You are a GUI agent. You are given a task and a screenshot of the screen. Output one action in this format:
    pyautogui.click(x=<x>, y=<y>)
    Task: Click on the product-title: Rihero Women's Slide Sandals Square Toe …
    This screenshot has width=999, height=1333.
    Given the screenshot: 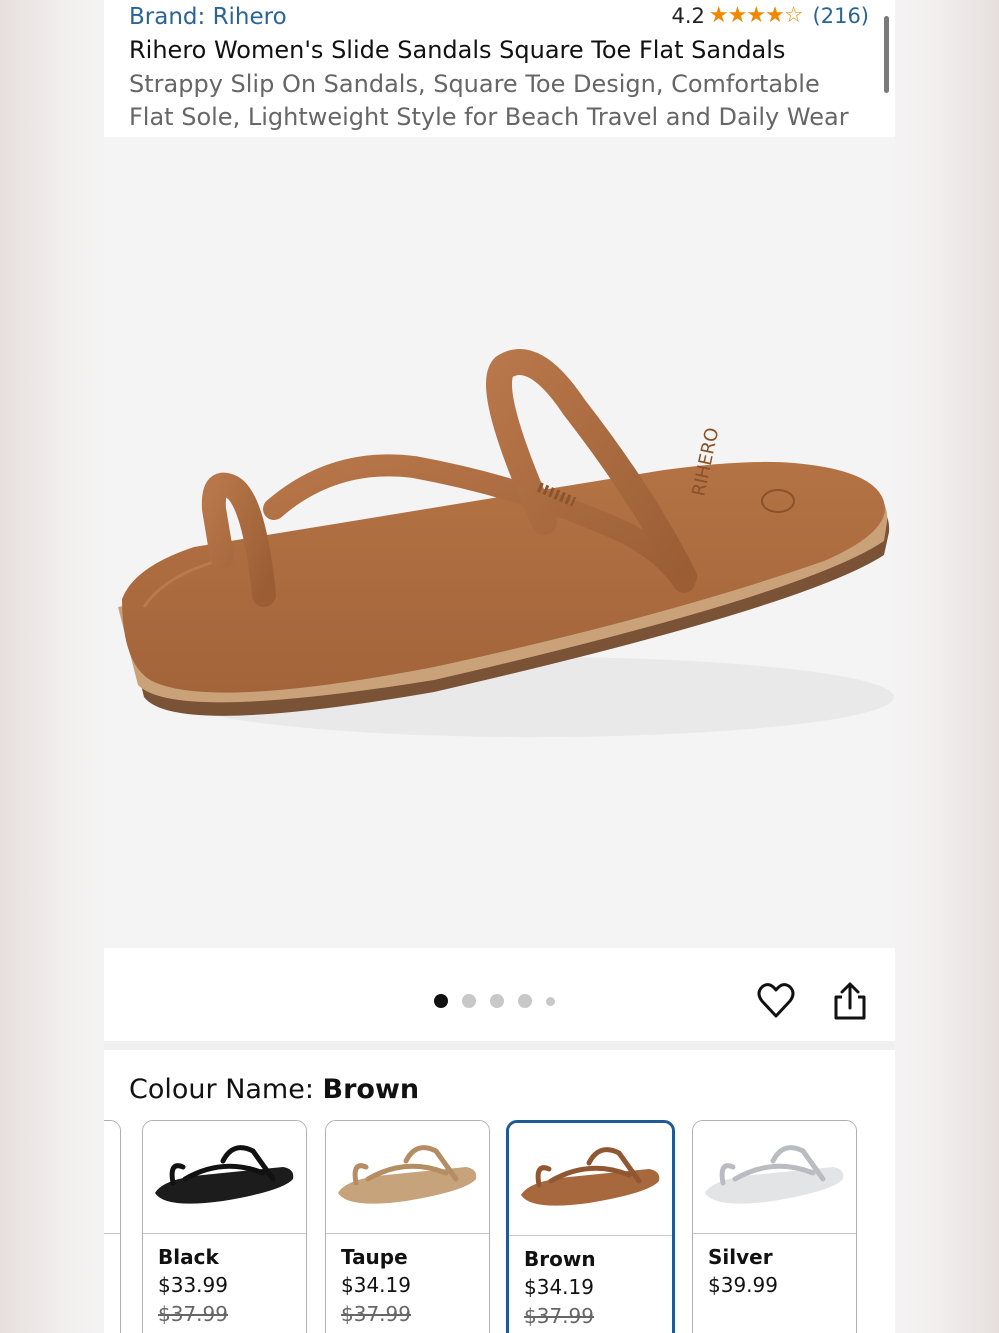 What is the action you would take?
    pyautogui.click(x=457, y=50)
    